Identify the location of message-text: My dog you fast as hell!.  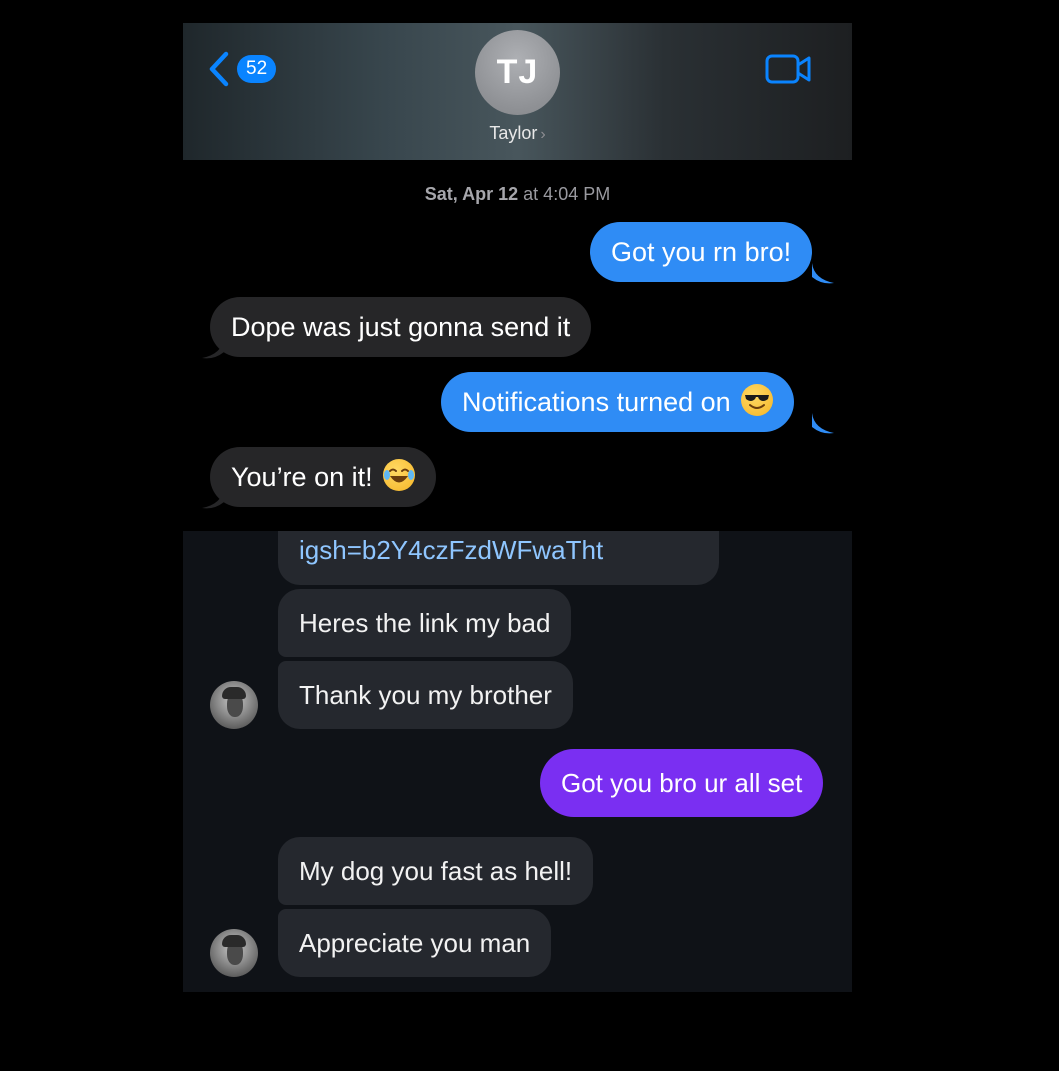
(436, 871).